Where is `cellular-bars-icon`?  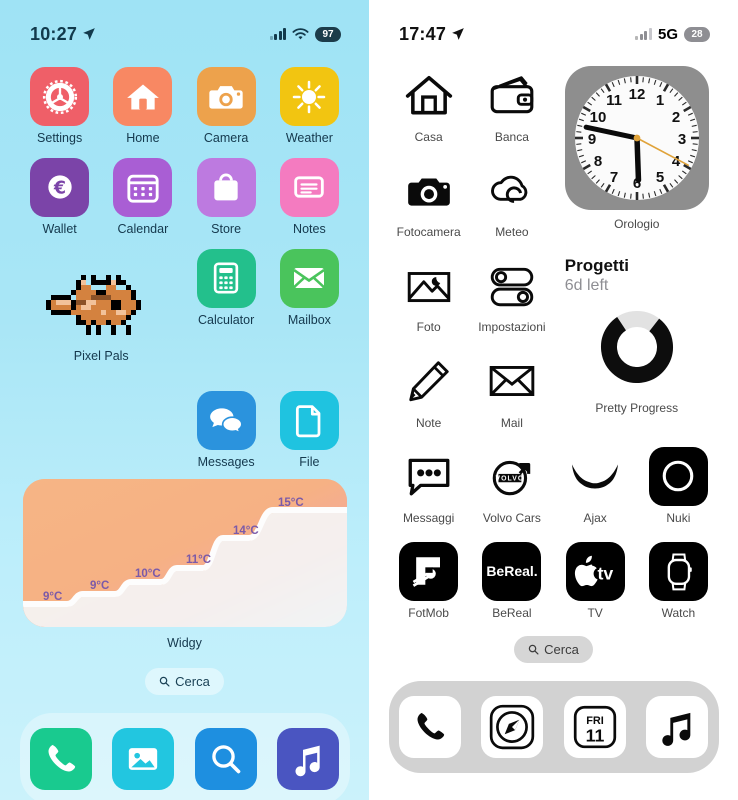
cellular-bars-icon is located at coordinates (643, 34).